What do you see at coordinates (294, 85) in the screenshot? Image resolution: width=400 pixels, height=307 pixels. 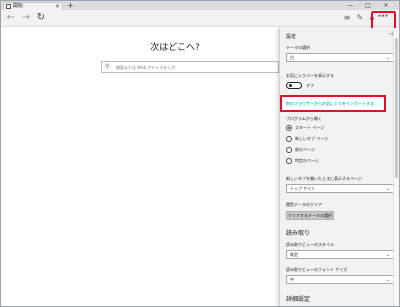 I see `favorites-bar-toggle` at bounding box center [294, 85].